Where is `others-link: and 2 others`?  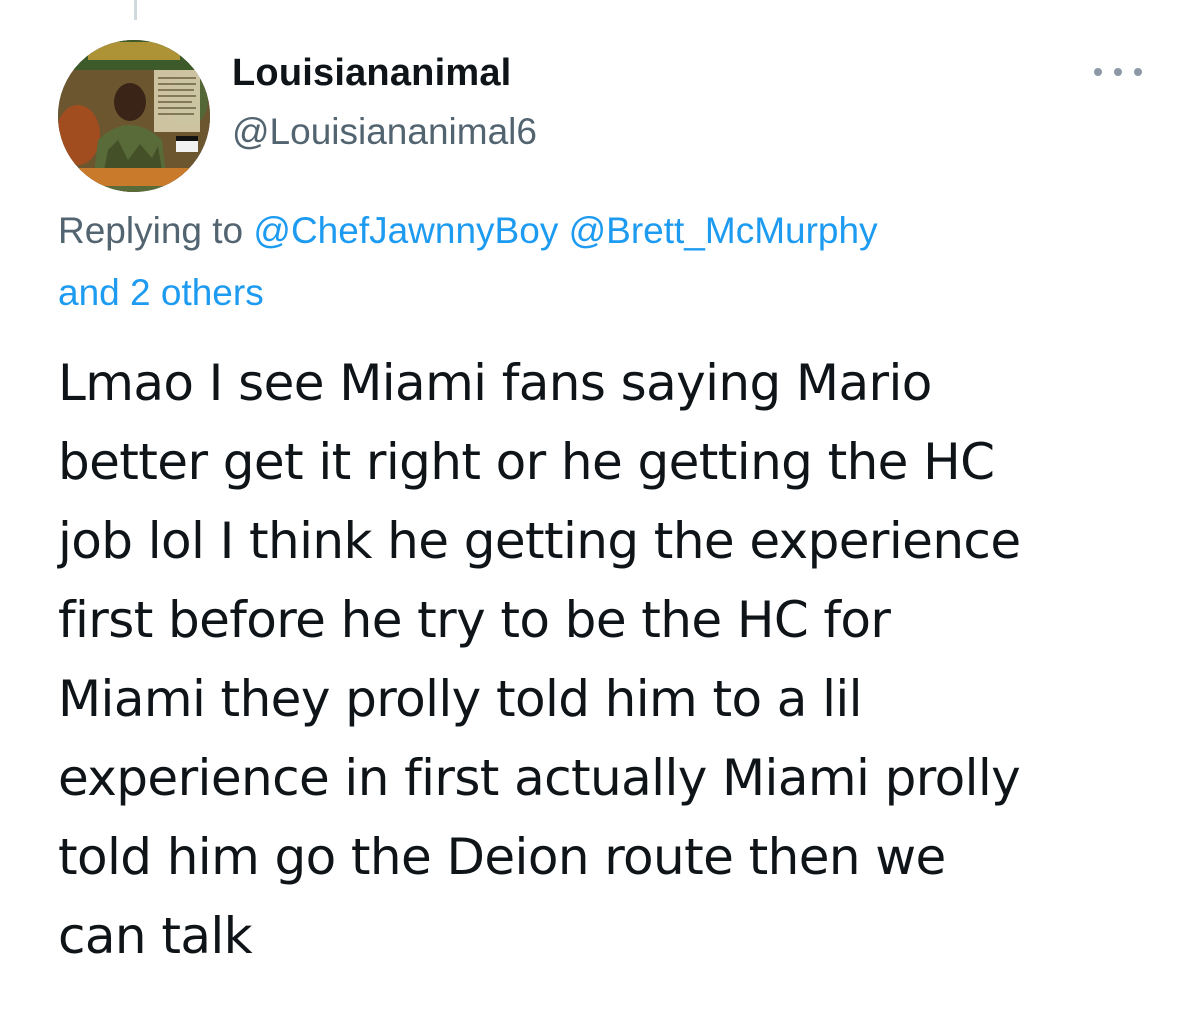 others-link: and 2 others is located at coordinates (161, 292).